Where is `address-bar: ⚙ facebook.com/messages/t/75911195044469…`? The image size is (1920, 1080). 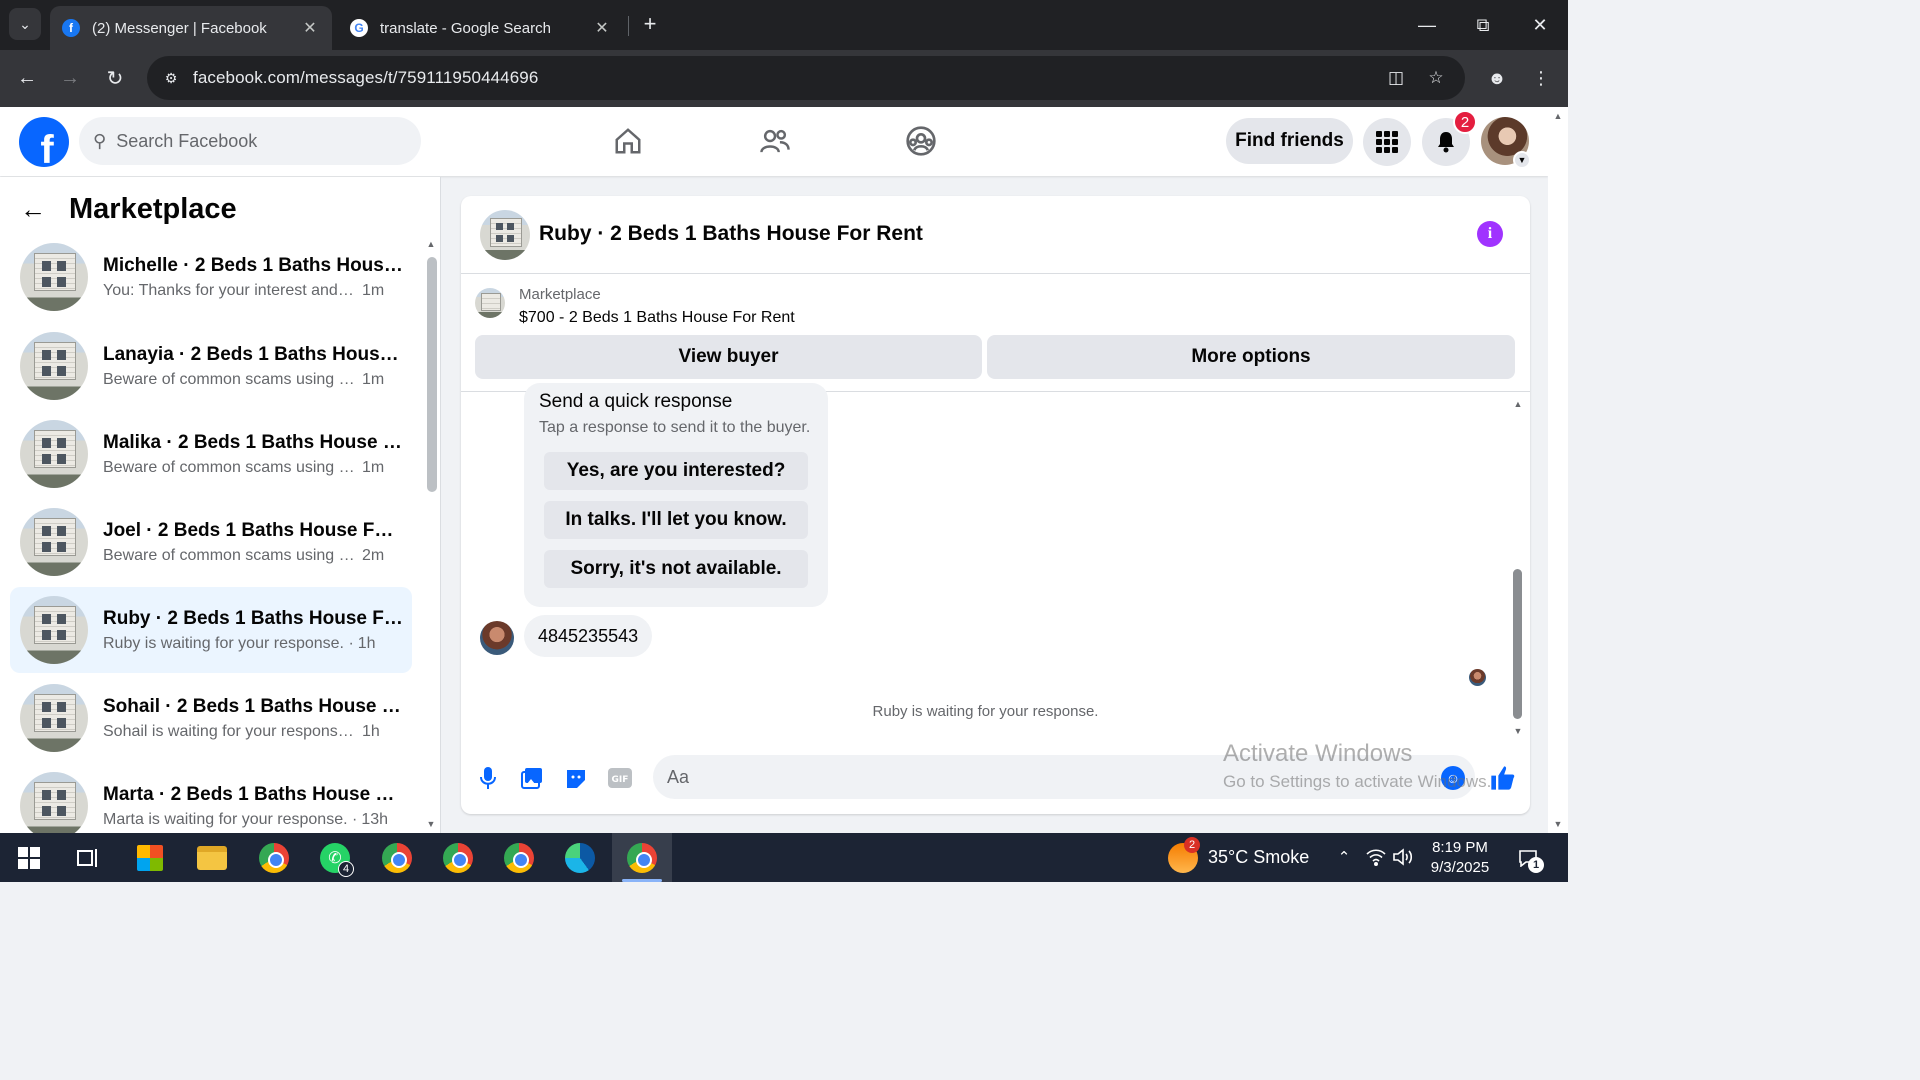 address-bar: ⚙ facebook.com/messages/t/75911195044469… is located at coordinates (806, 78).